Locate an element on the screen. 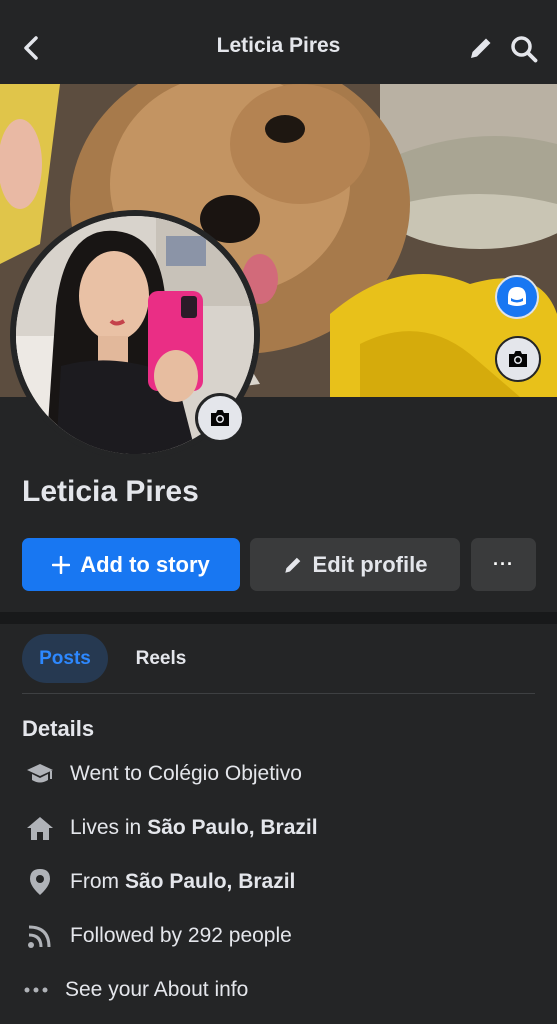 Image resolution: width=557 pixels, height=1024 pixels. tabs-divider is located at coordinates (278, 693).